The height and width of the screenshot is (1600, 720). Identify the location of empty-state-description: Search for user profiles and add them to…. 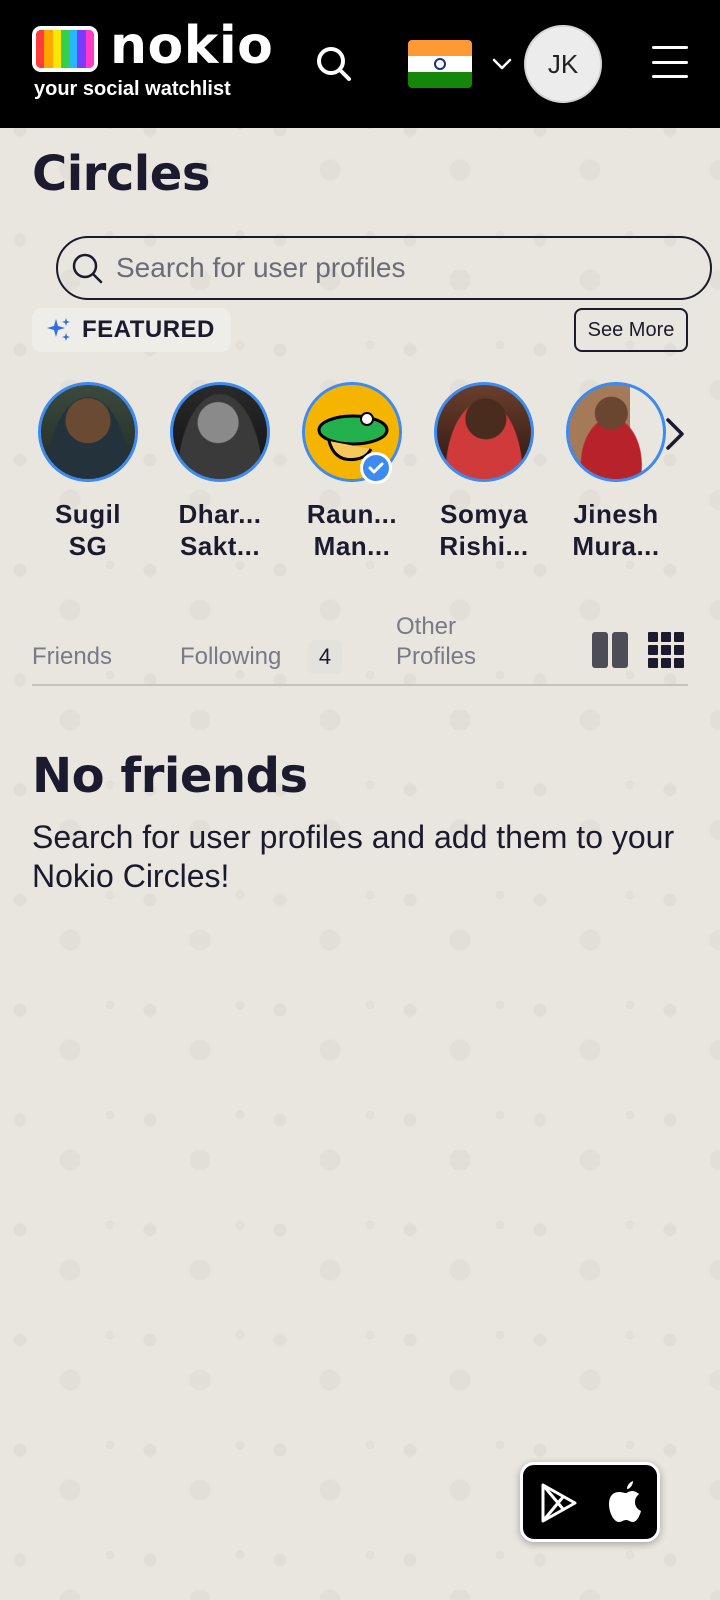
(353, 856).